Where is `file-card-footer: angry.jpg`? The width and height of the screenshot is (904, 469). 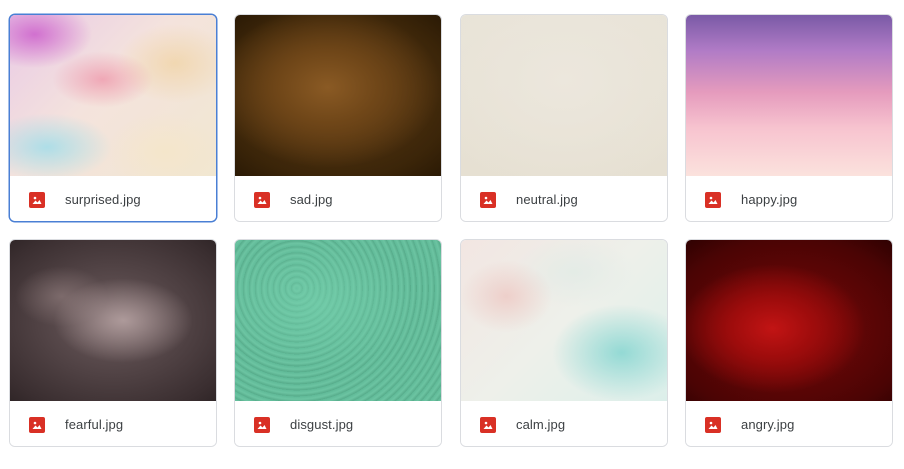
file-card-footer: angry.jpg is located at coordinates (789, 423).